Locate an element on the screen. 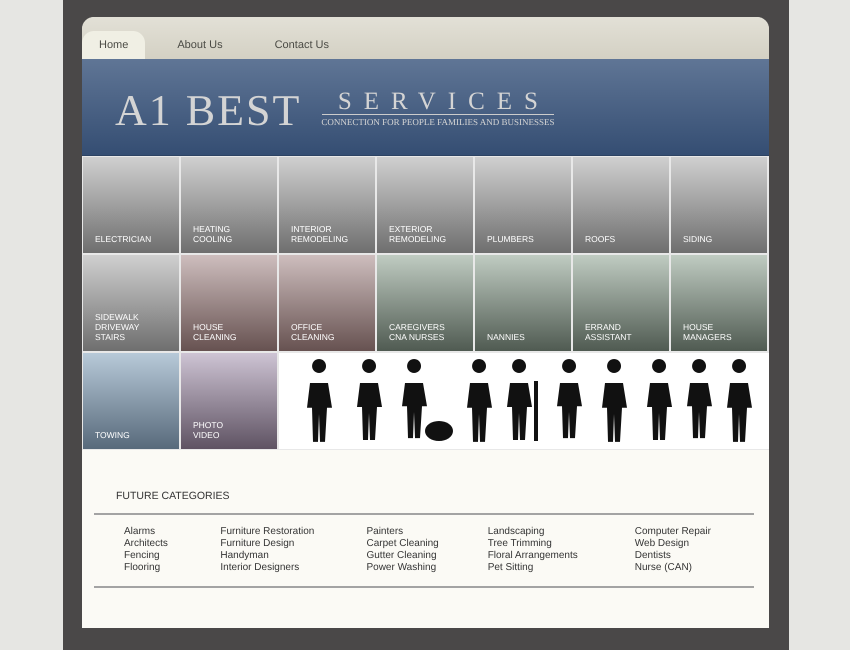 This screenshot has width=850, height=650. category-name: Flooring is located at coordinates (143, 568).